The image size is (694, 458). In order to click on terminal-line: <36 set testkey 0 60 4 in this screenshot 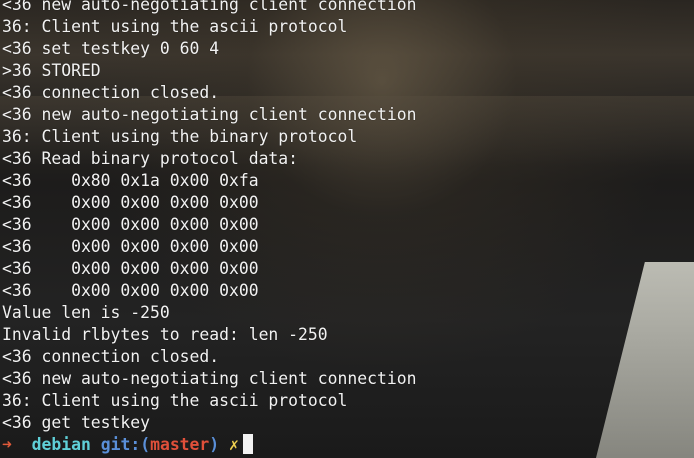, I will do `click(111, 48)`.